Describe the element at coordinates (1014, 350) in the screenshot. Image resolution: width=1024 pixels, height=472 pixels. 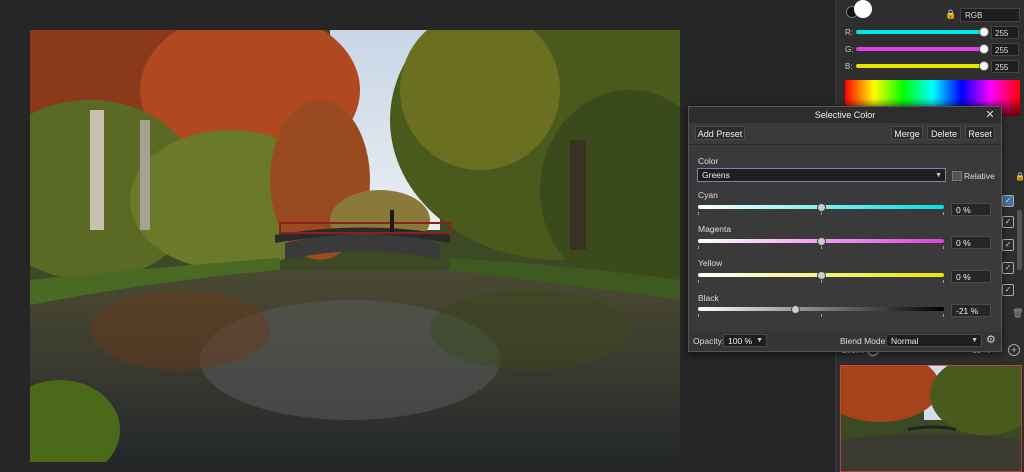
I see `zoom-in-icon: +` at that location.